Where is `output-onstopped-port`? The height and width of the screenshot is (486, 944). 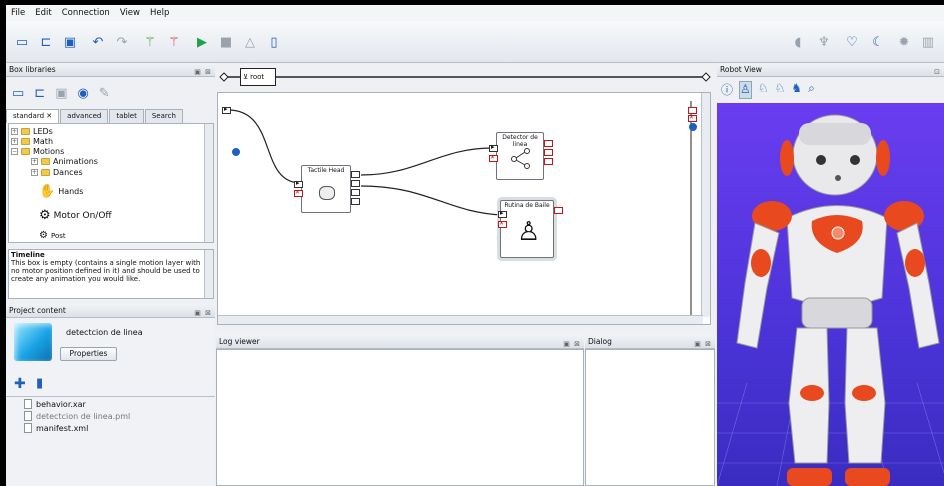
output-onstopped-port is located at coordinates (692, 110).